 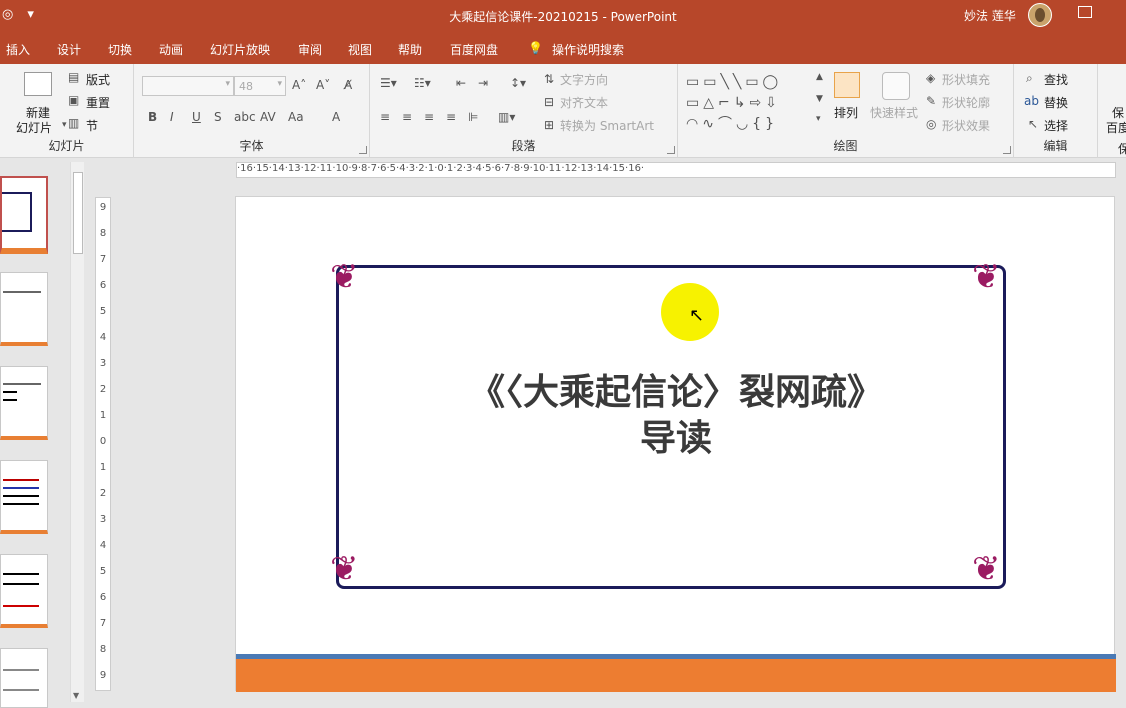 I want to click on group-label-save: 保, so click(x=1122, y=149).